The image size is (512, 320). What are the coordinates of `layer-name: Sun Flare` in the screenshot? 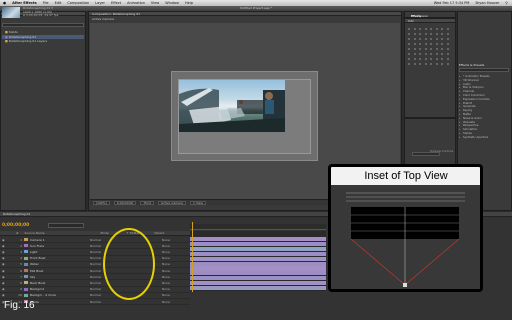 It's located at (60, 246).